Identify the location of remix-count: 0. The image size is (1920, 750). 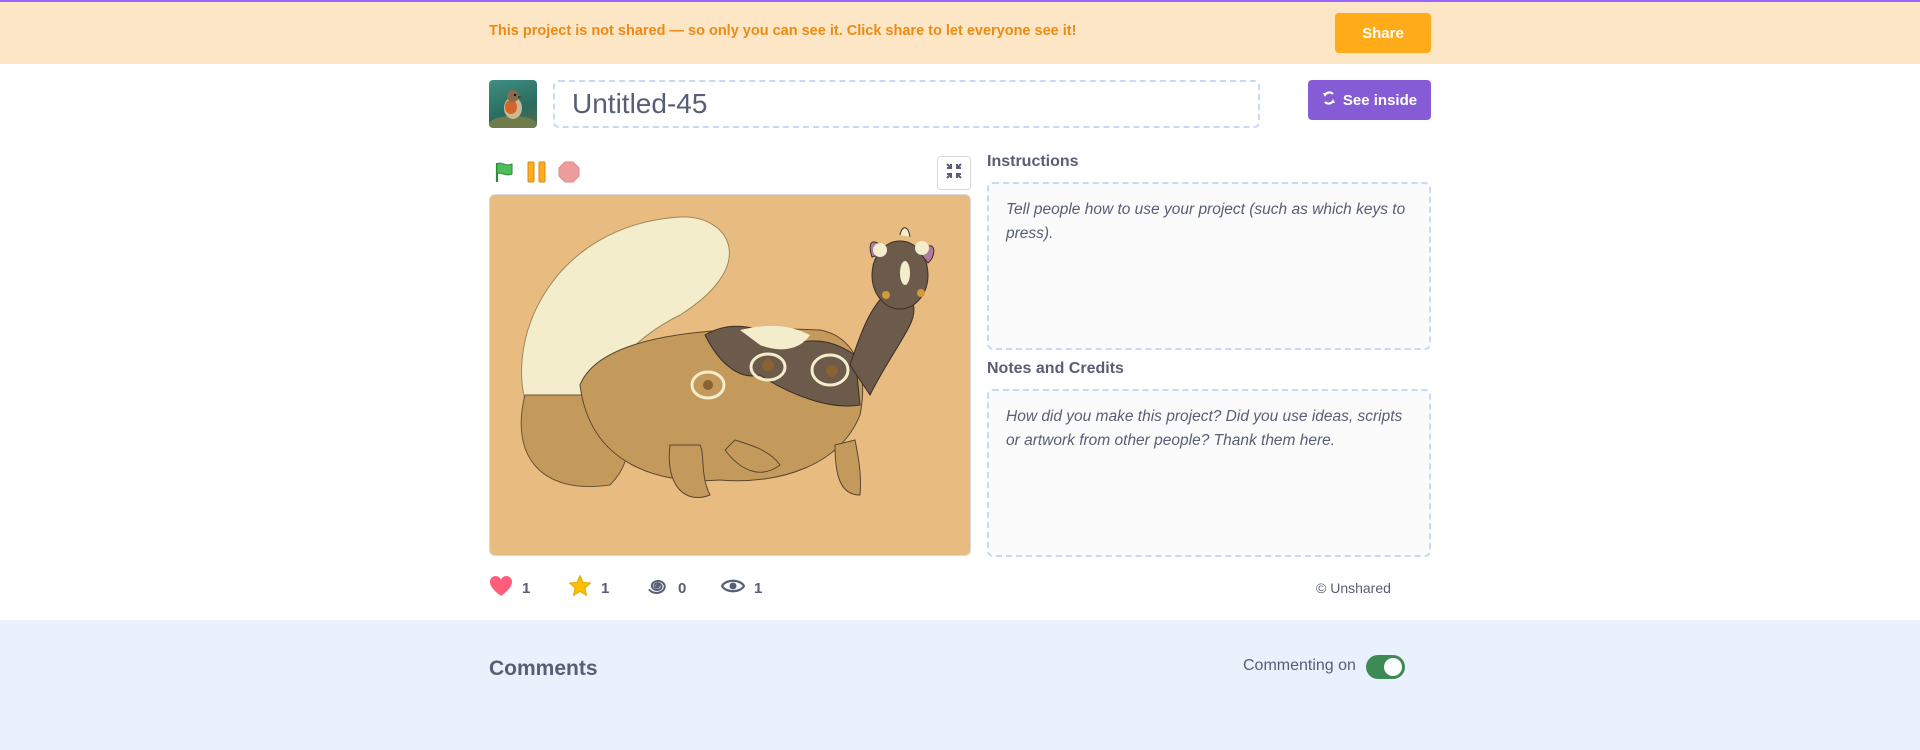
(682, 588).